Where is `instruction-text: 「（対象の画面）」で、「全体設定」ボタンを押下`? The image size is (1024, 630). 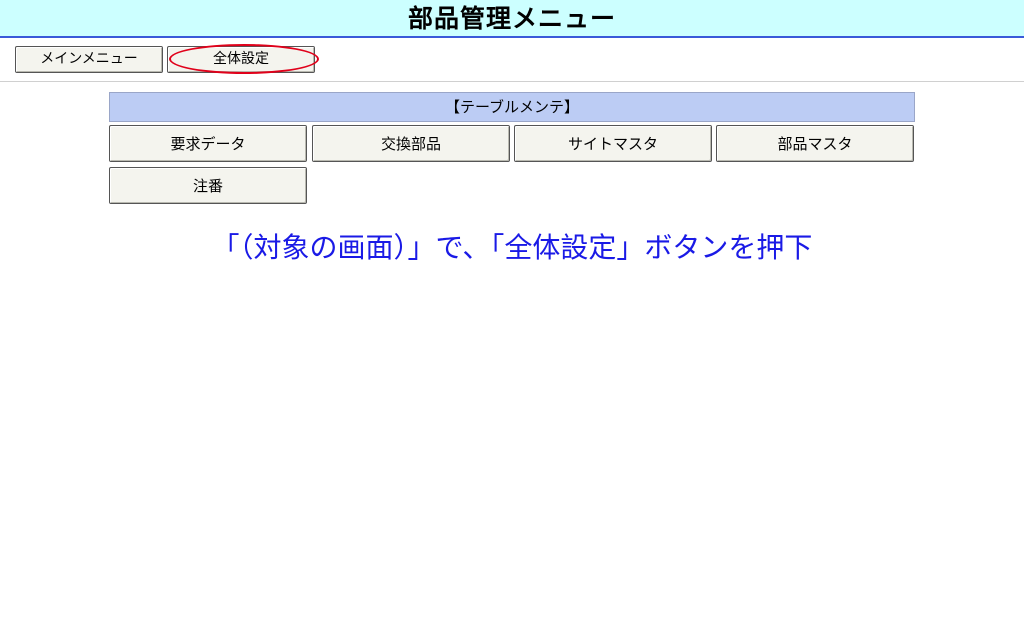
instruction-text: 「（対象の画面）」で、「全体設定」ボタンを押下 is located at coordinates (512, 247).